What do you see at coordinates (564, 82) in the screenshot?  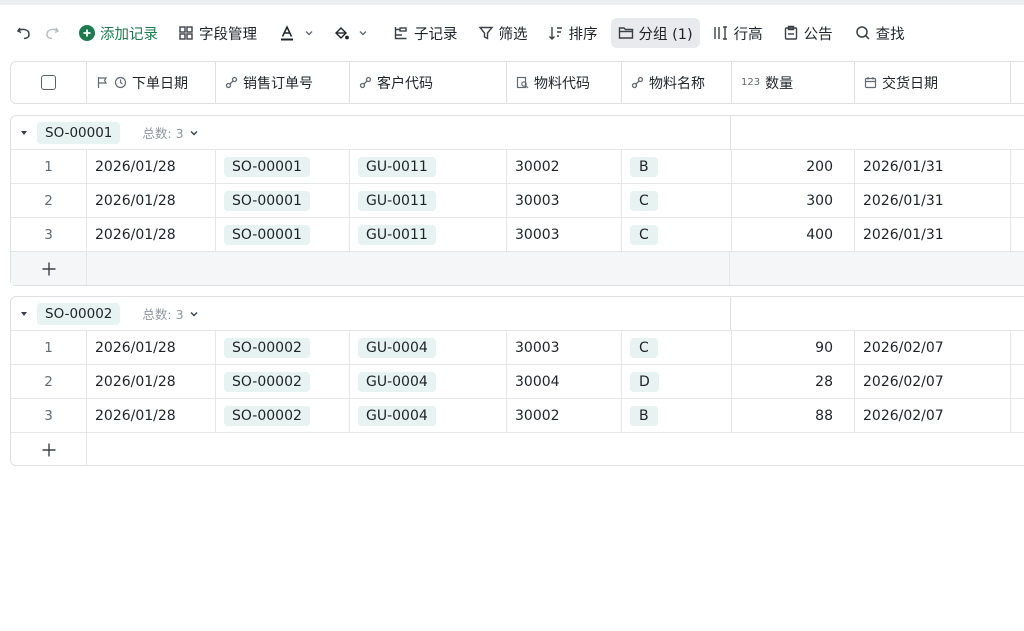 I see `column-header-material-code: 物料代码` at bounding box center [564, 82].